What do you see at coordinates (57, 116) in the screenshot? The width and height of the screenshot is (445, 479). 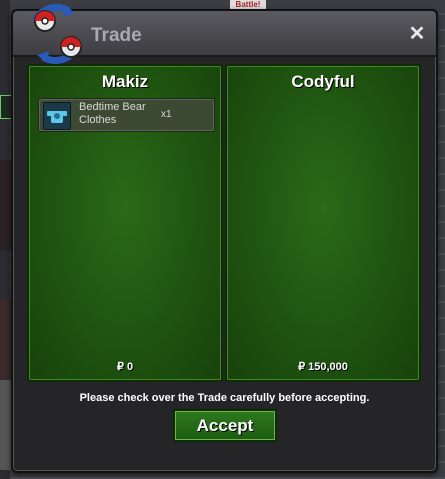 I see `clothes-icon` at bounding box center [57, 116].